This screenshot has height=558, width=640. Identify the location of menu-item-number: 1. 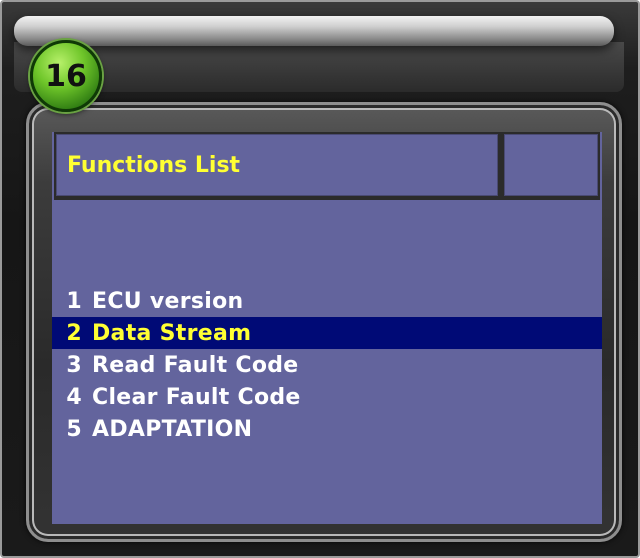
(74, 301).